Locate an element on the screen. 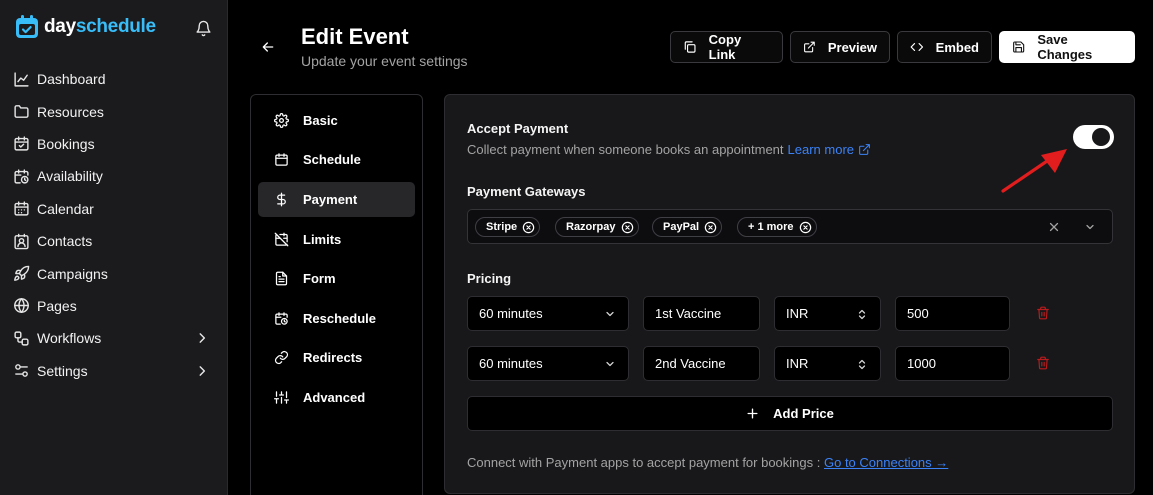  dollar-icon is located at coordinates (281, 199).